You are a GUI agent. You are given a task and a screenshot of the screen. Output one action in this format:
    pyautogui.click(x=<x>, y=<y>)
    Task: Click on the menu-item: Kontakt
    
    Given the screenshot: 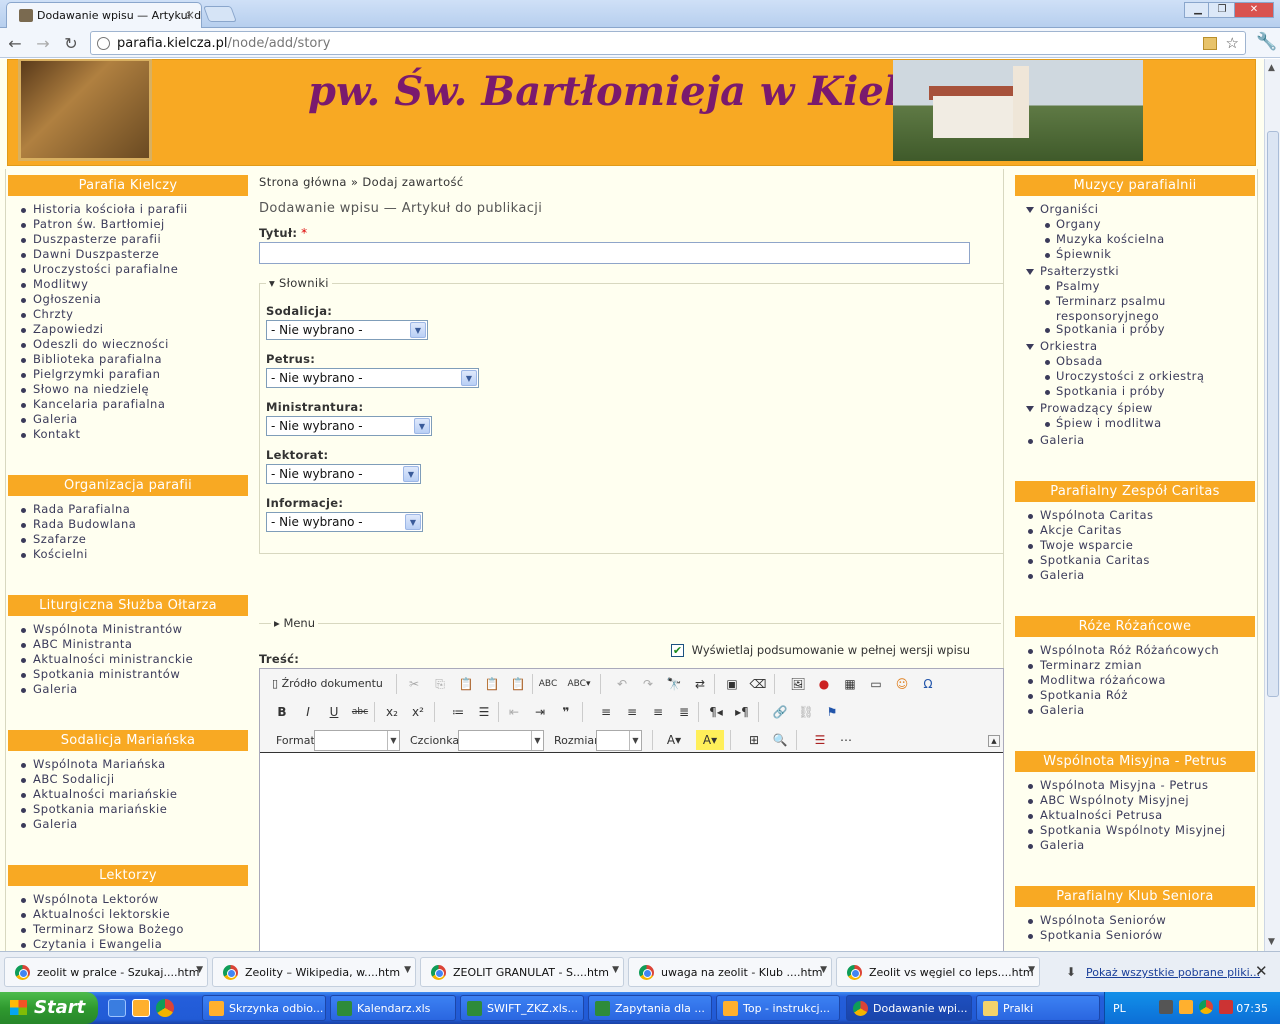 What is the action you would take?
    pyautogui.click(x=128, y=434)
    